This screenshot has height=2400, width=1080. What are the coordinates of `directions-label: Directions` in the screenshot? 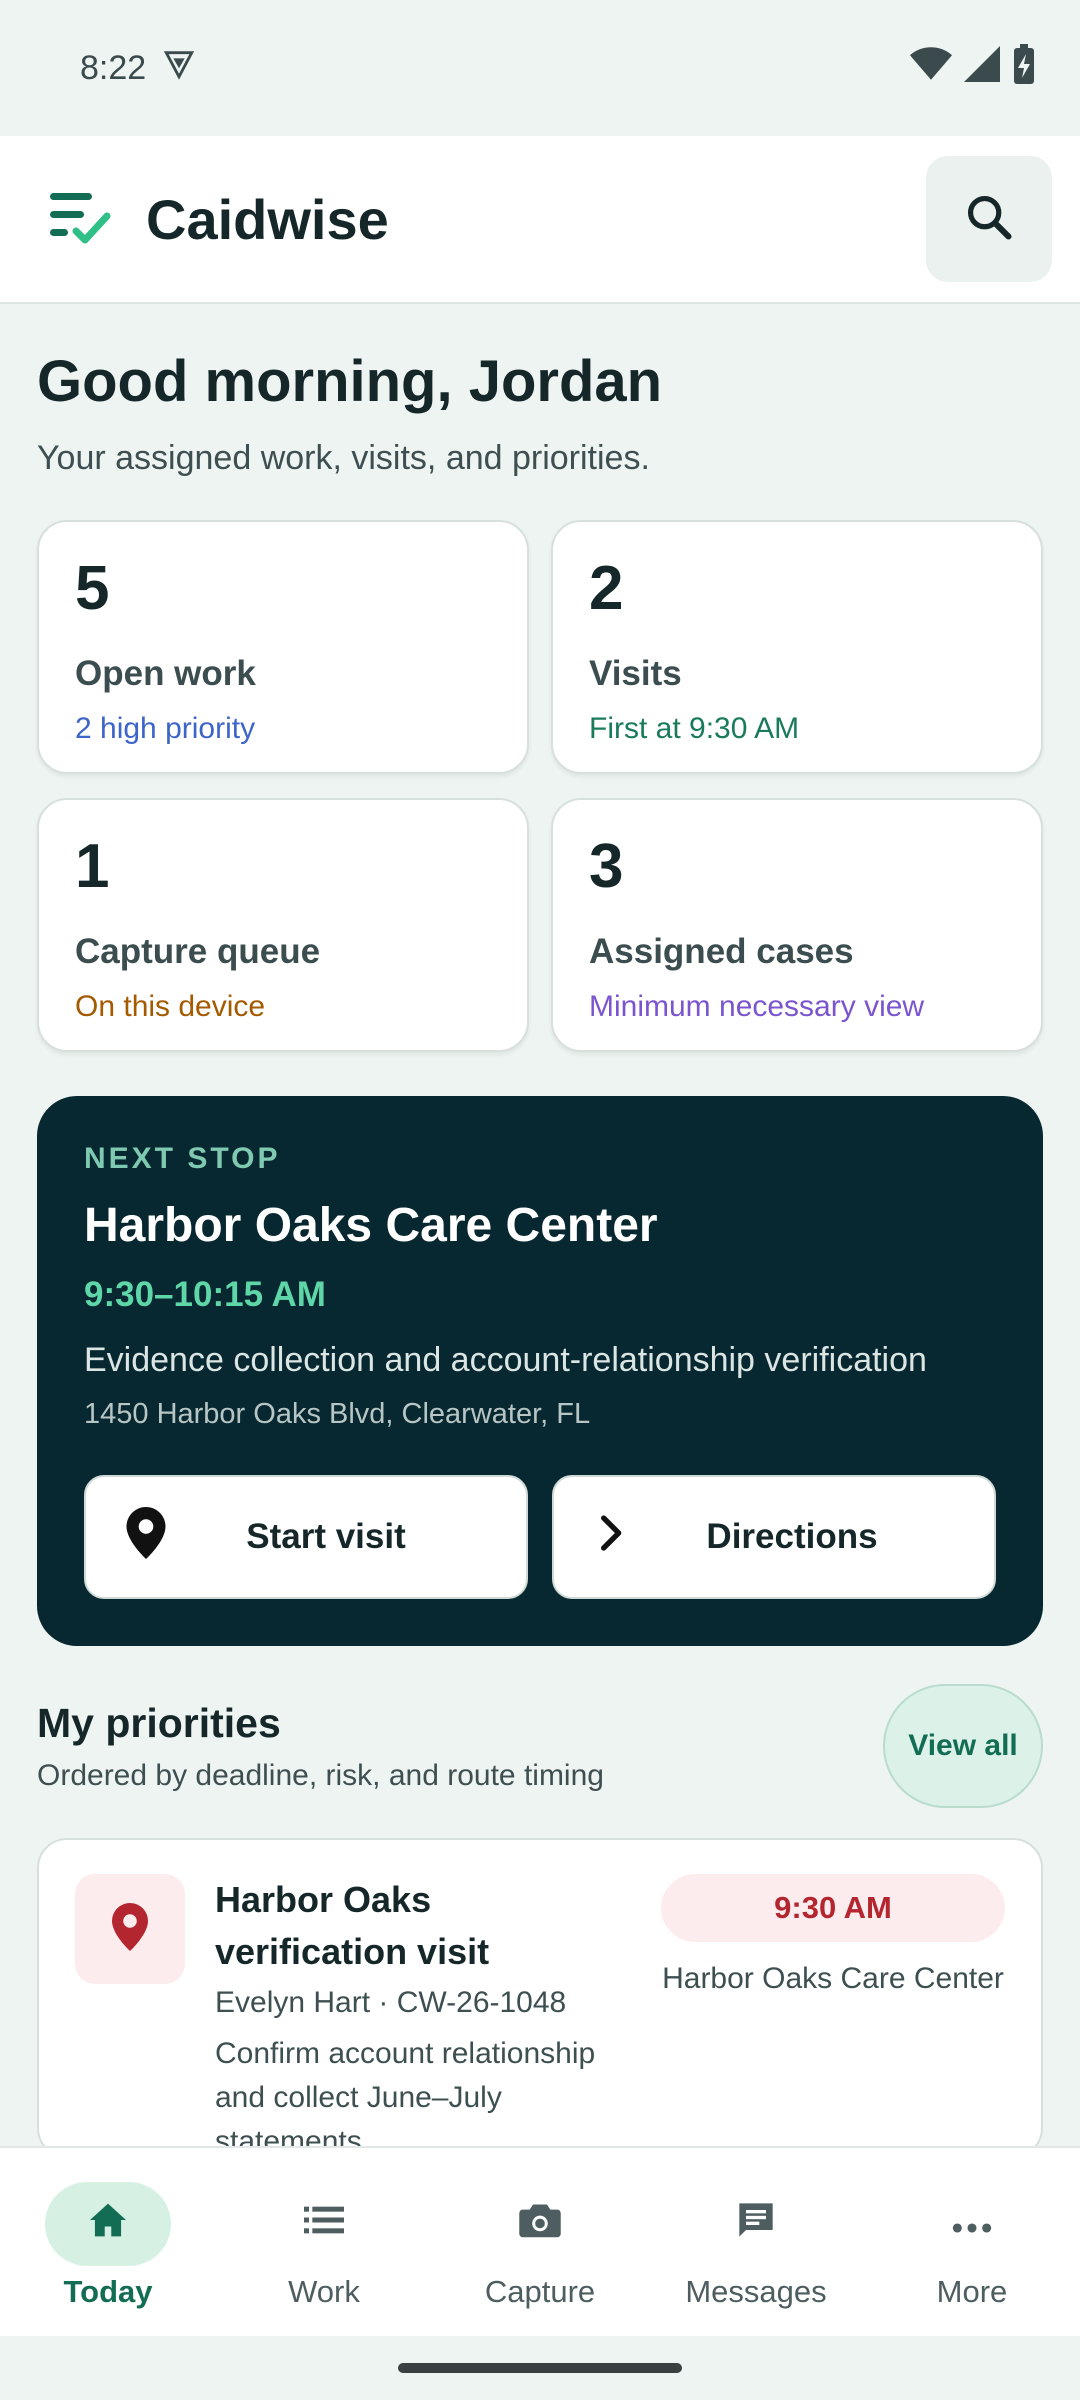 It's located at (792, 1536).